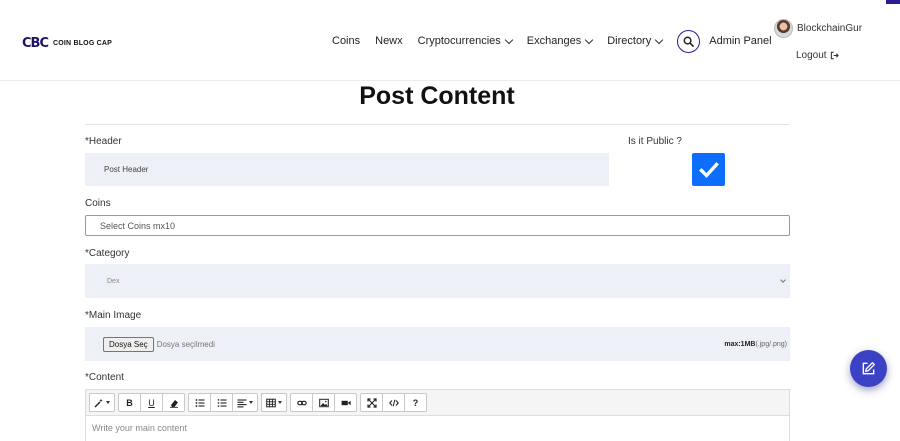 This screenshot has width=900, height=441. What do you see at coordinates (242, 402) in the screenshot?
I see `align-left-icon` at bounding box center [242, 402].